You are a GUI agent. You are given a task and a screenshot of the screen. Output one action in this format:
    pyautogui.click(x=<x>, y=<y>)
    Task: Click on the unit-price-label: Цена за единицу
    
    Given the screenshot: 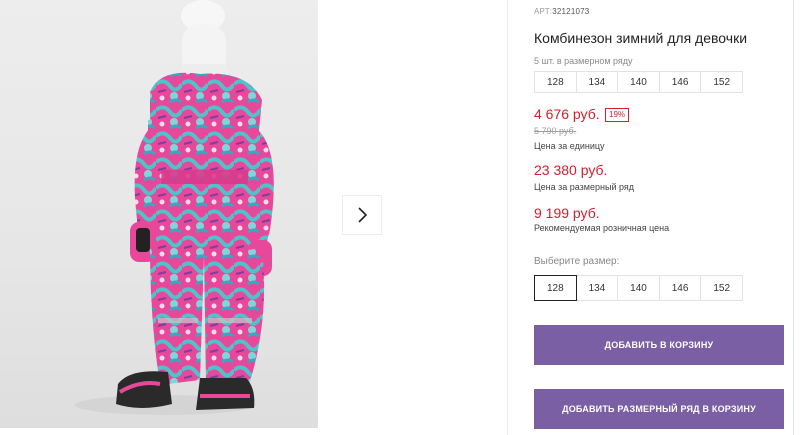 What is the action you would take?
    pyautogui.click(x=569, y=146)
    